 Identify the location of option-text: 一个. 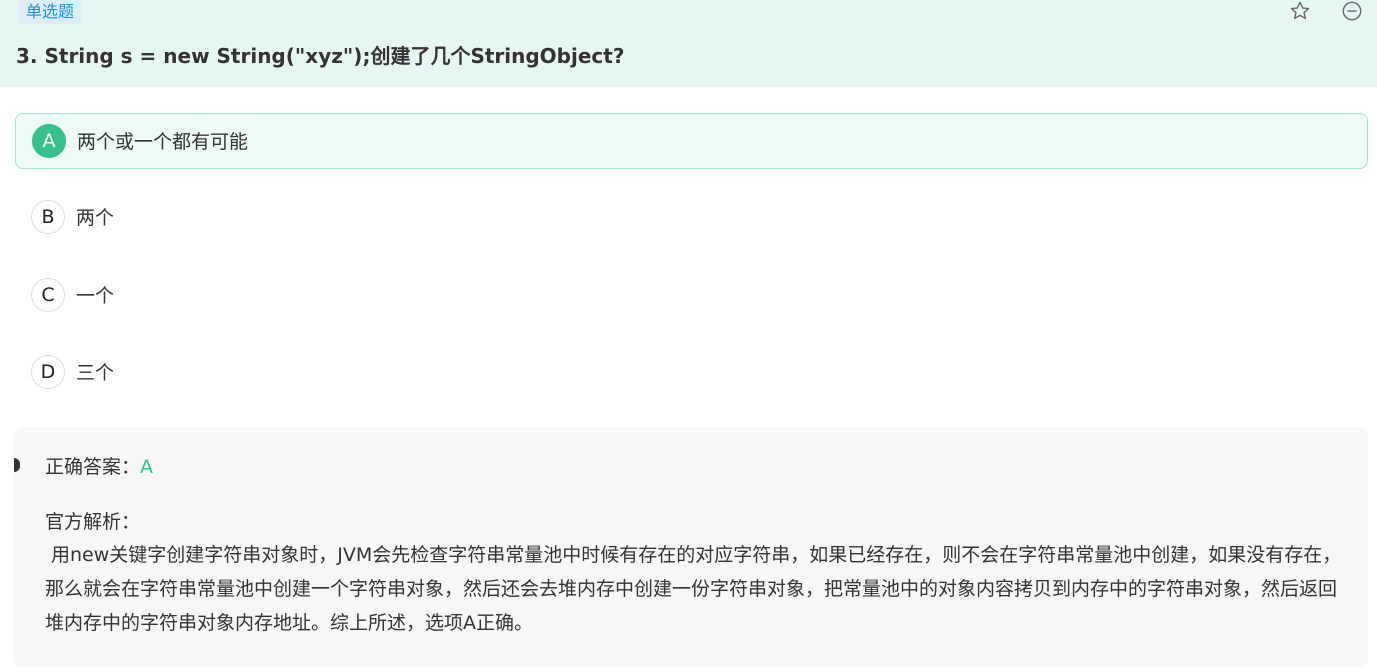
(95, 296).